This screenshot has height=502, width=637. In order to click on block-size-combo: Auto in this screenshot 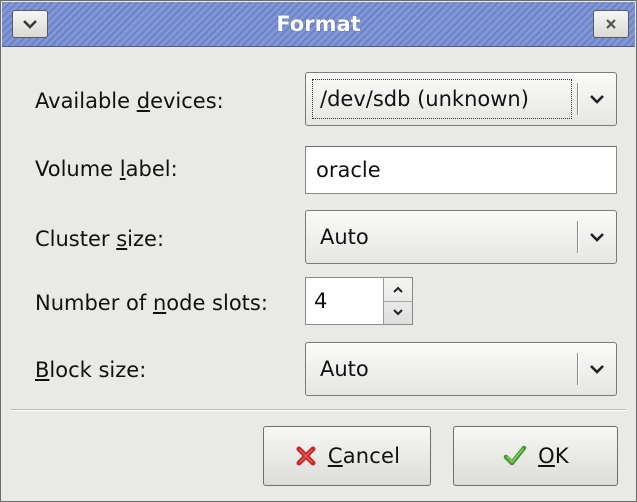, I will do `click(461, 369)`.